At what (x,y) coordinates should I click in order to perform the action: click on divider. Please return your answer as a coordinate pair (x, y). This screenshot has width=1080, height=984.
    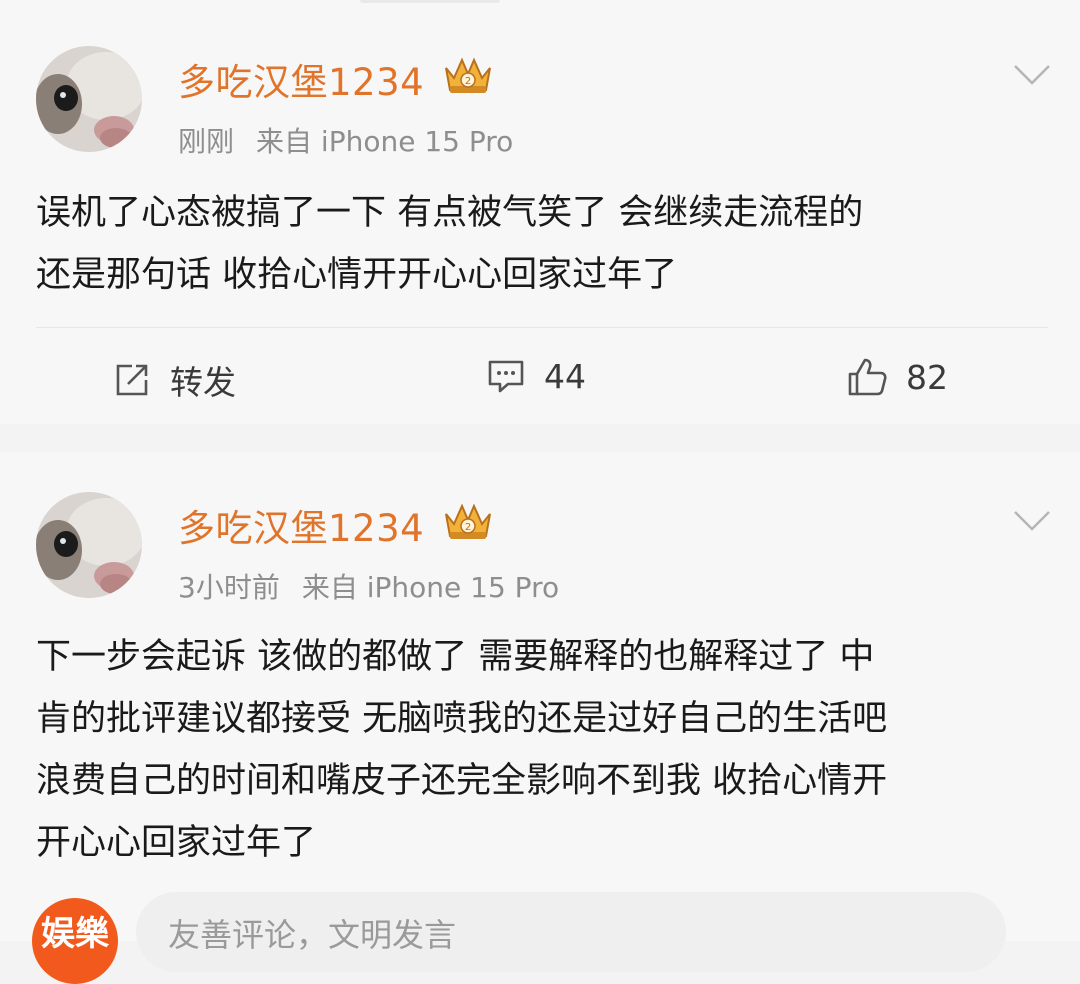
    Looking at the image, I should click on (542, 327).